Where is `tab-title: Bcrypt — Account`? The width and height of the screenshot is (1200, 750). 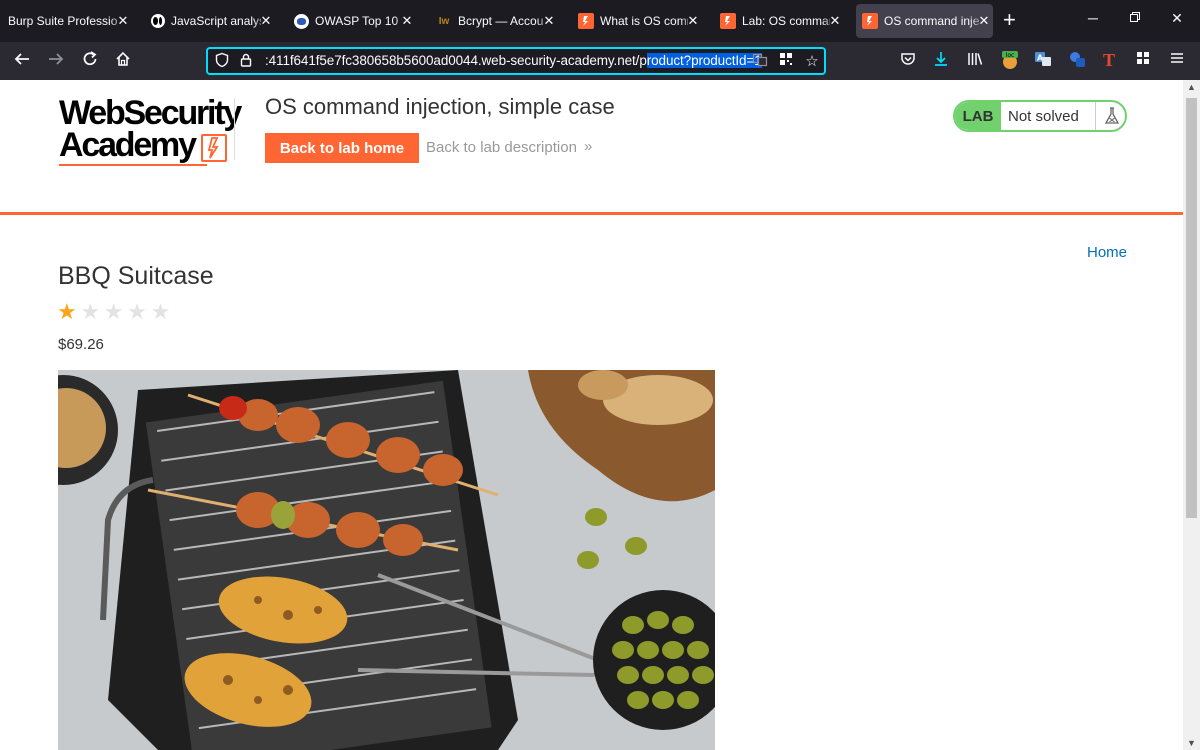
tab-title: Bcrypt — Account is located at coordinates (501, 21).